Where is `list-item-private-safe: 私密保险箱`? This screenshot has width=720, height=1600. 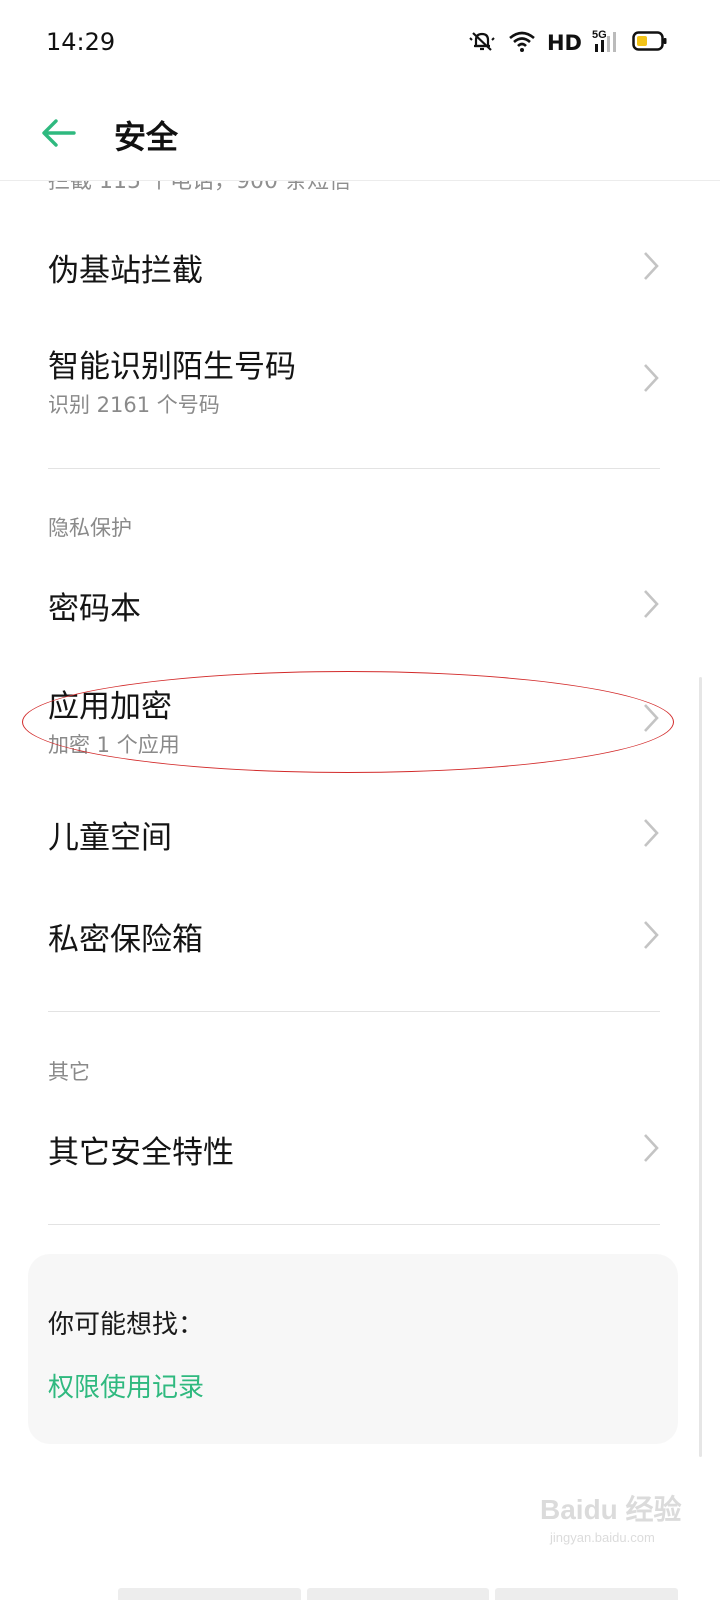 list-item-private-safe: 私密保险箱 is located at coordinates (360, 933).